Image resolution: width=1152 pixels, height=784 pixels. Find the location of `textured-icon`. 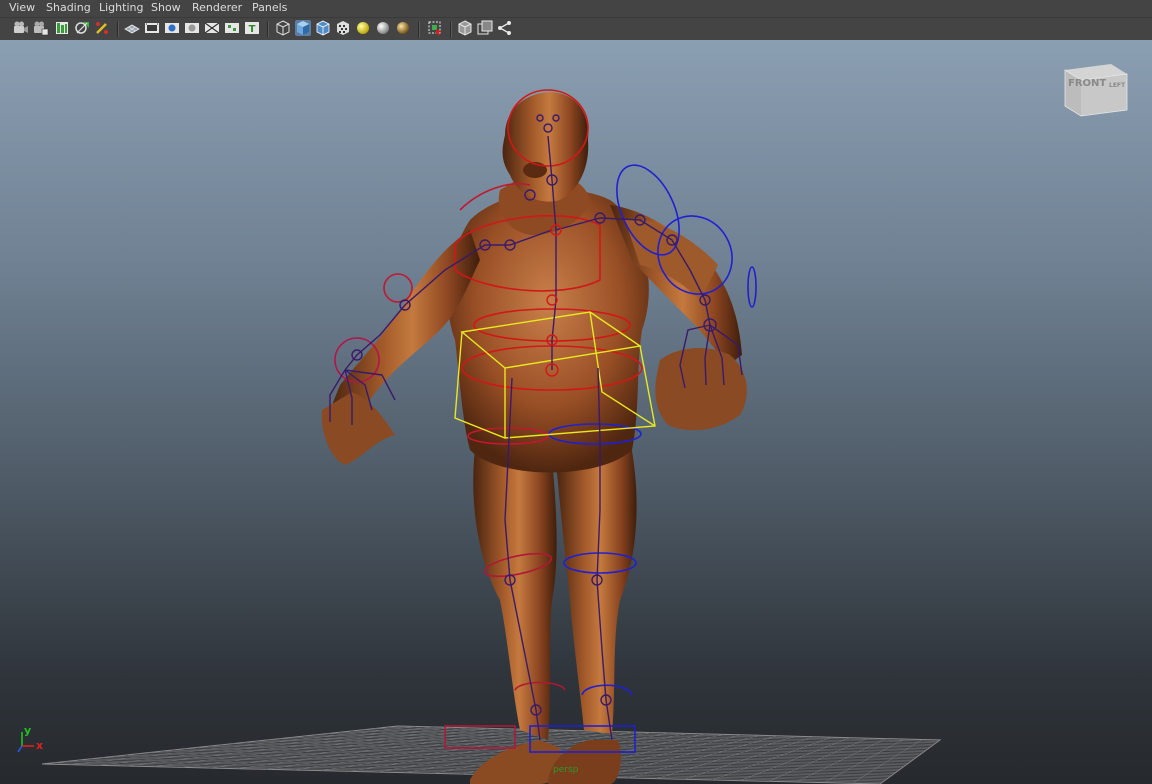

textured-icon is located at coordinates (343, 28).